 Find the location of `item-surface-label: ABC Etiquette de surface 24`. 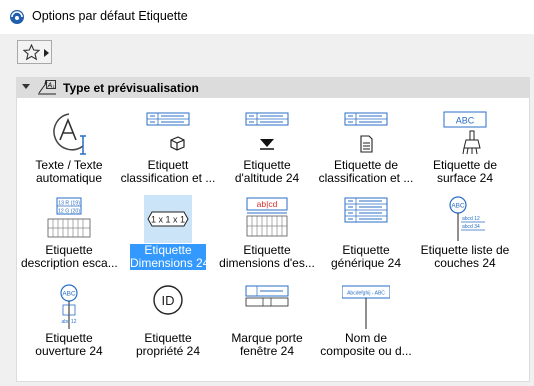

item-surface-label: ABC Etiquette de surface 24 is located at coordinates (465, 147).